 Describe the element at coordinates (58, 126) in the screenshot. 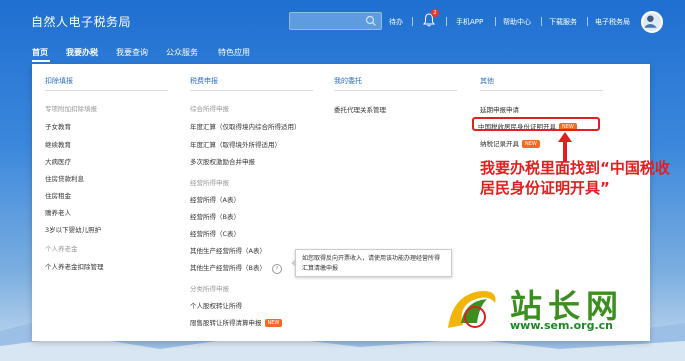

I see `menu-item: 子女教育` at that location.